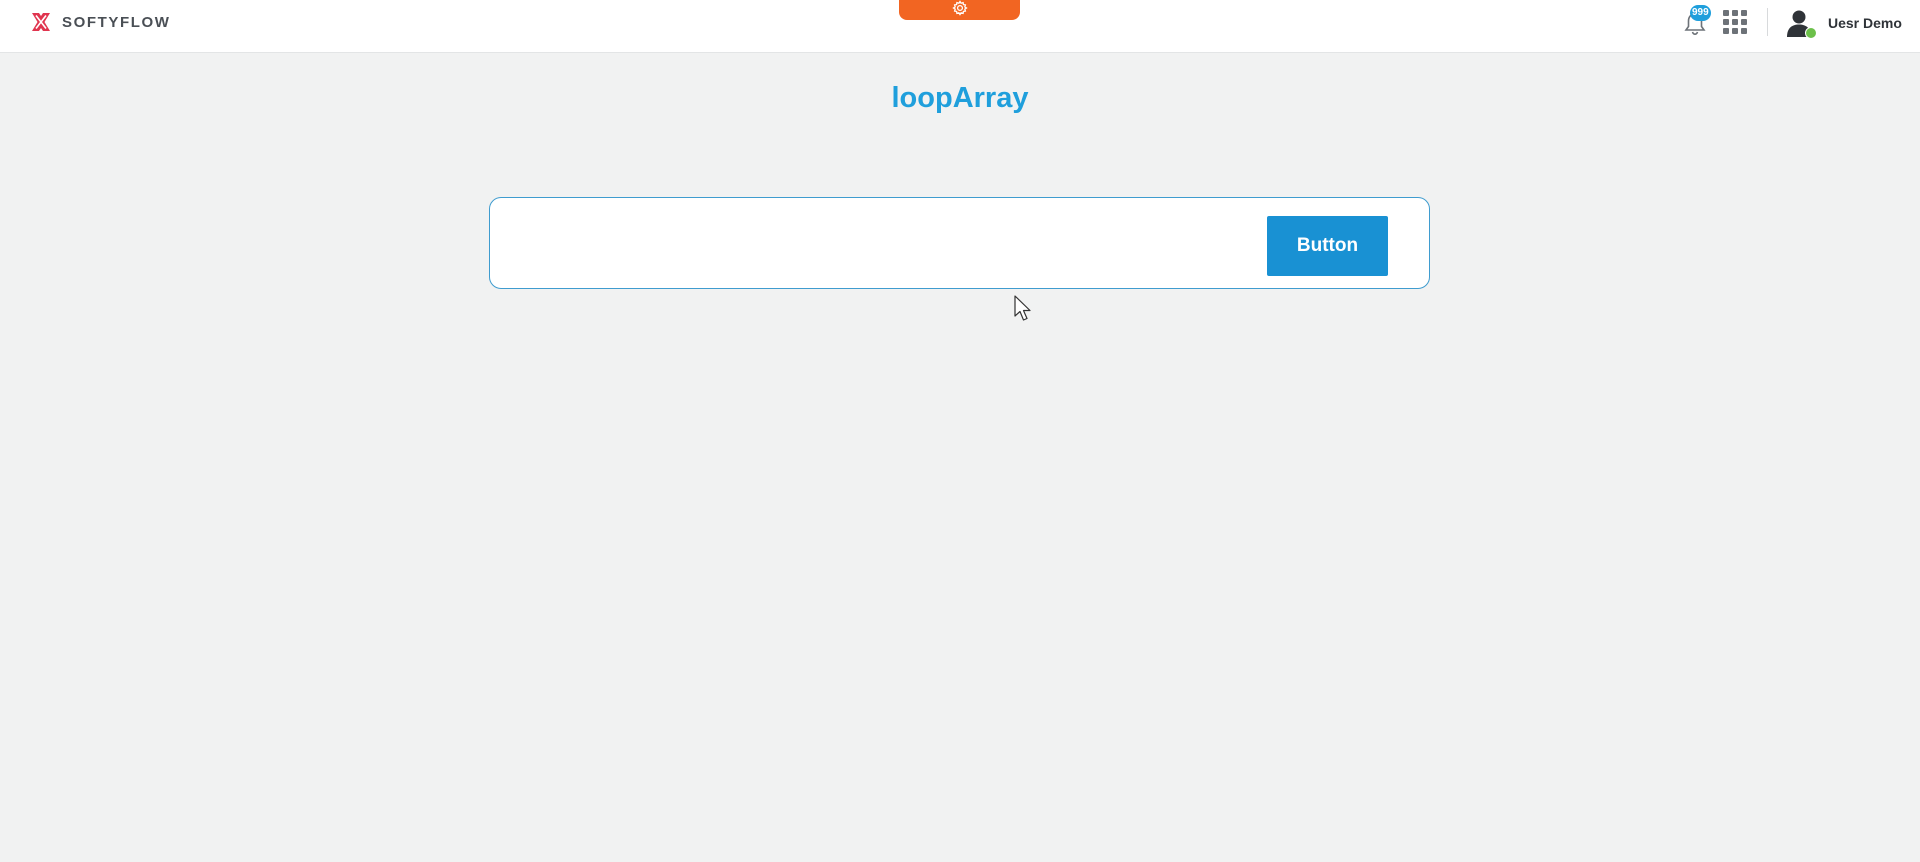 The width and height of the screenshot is (1920, 862). I want to click on header-divider, so click(1767, 22).